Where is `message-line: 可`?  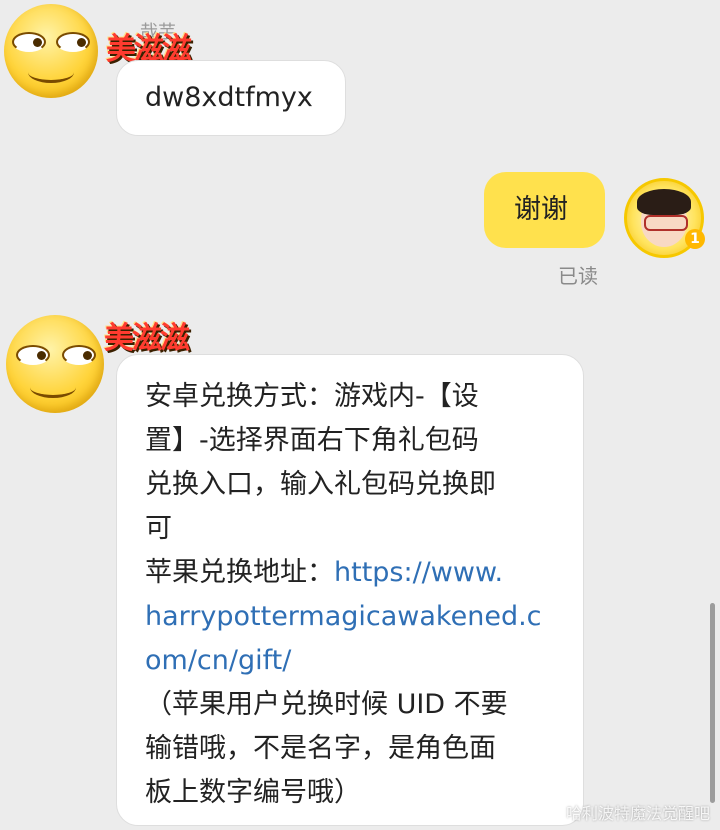 message-line: 可 is located at coordinates (158, 528).